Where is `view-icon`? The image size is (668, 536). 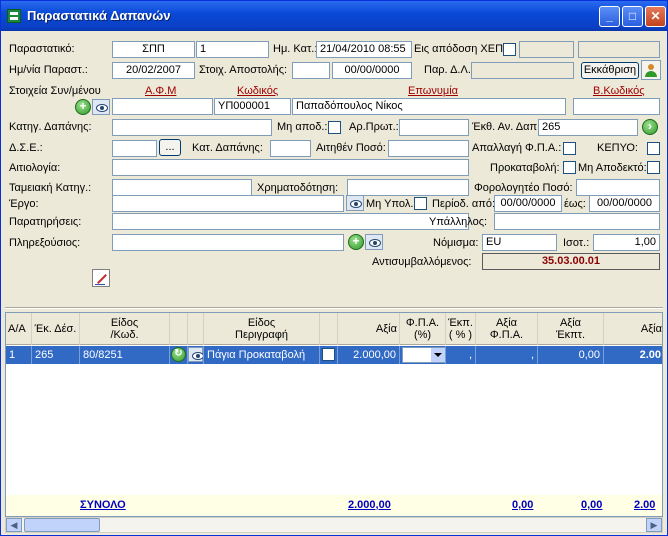
view-icon is located at coordinates (101, 107).